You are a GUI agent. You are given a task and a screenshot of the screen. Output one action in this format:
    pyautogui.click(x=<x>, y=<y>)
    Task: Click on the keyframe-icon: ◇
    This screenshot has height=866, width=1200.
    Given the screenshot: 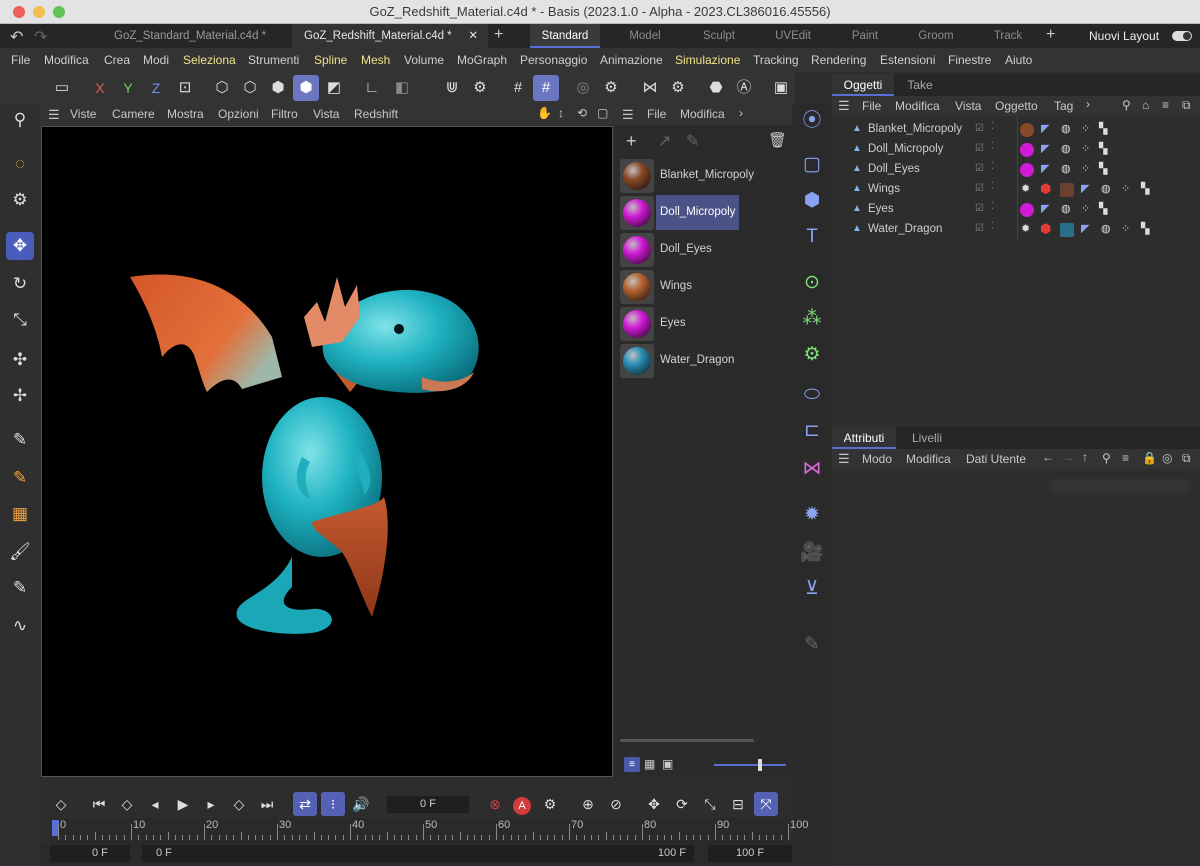 What is the action you would take?
    pyautogui.click(x=61, y=804)
    